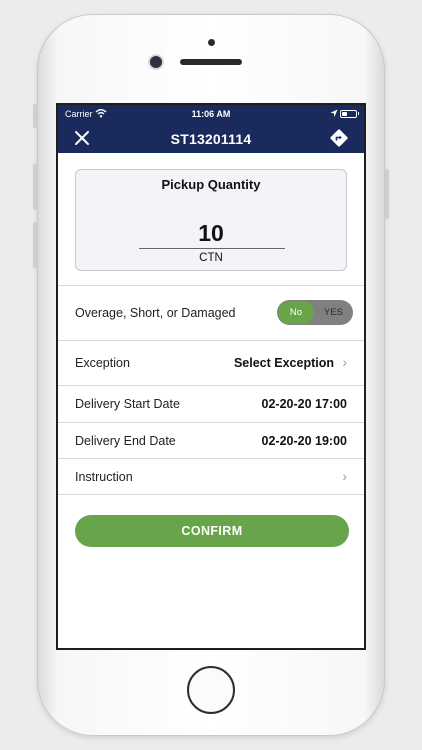  Describe the element at coordinates (102, 363) in the screenshot. I see `exception-label: Exception` at that location.